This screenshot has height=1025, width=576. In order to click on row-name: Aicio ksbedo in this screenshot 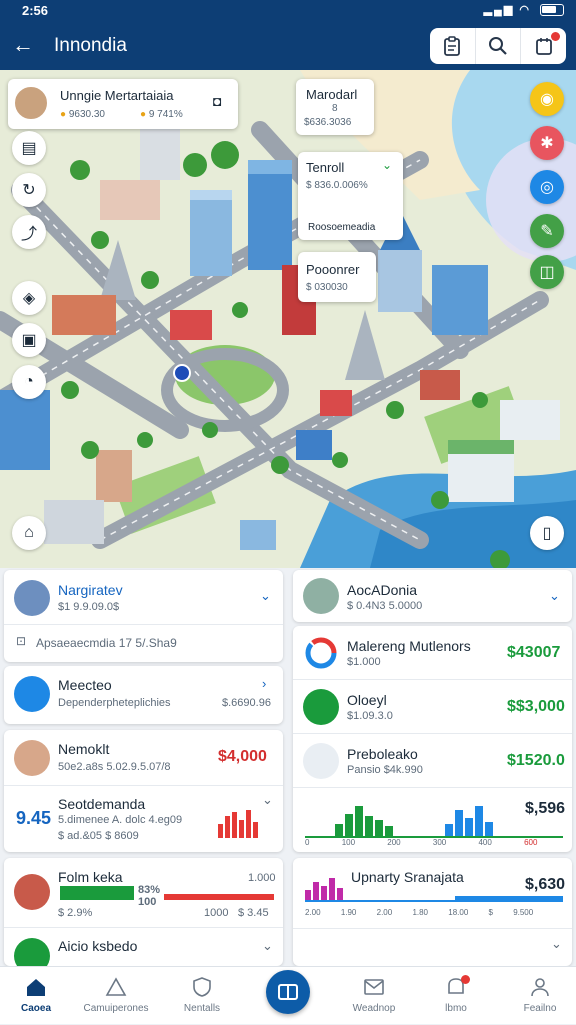, I will do `click(98, 946)`.